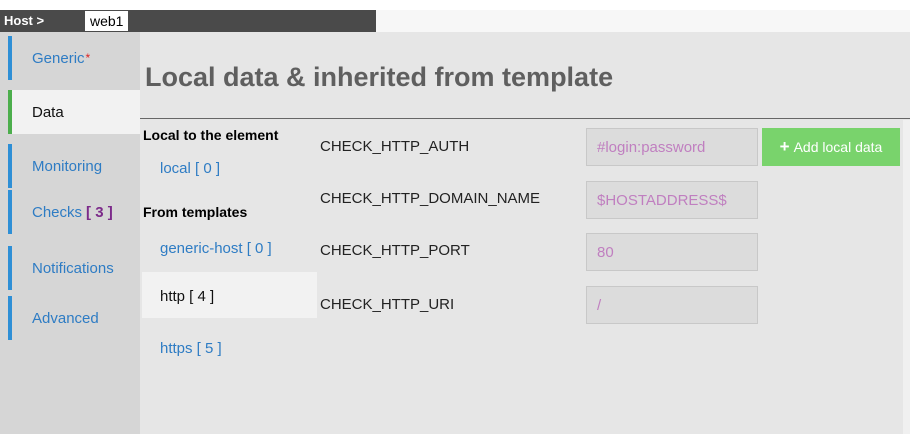 The image size is (910, 434). What do you see at coordinates (188, 21) in the screenshot?
I see `breadcrumb: Host > web1` at bounding box center [188, 21].